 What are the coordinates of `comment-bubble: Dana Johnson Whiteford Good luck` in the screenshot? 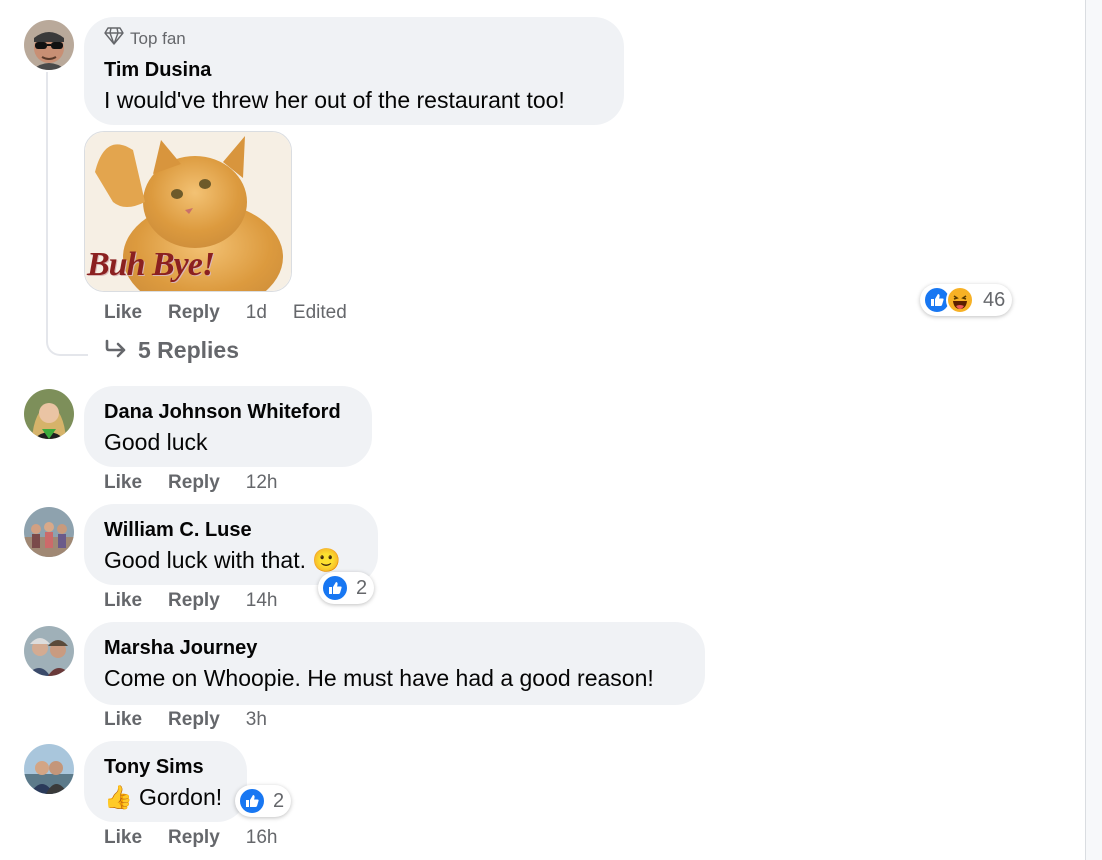 It's located at (228, 426).